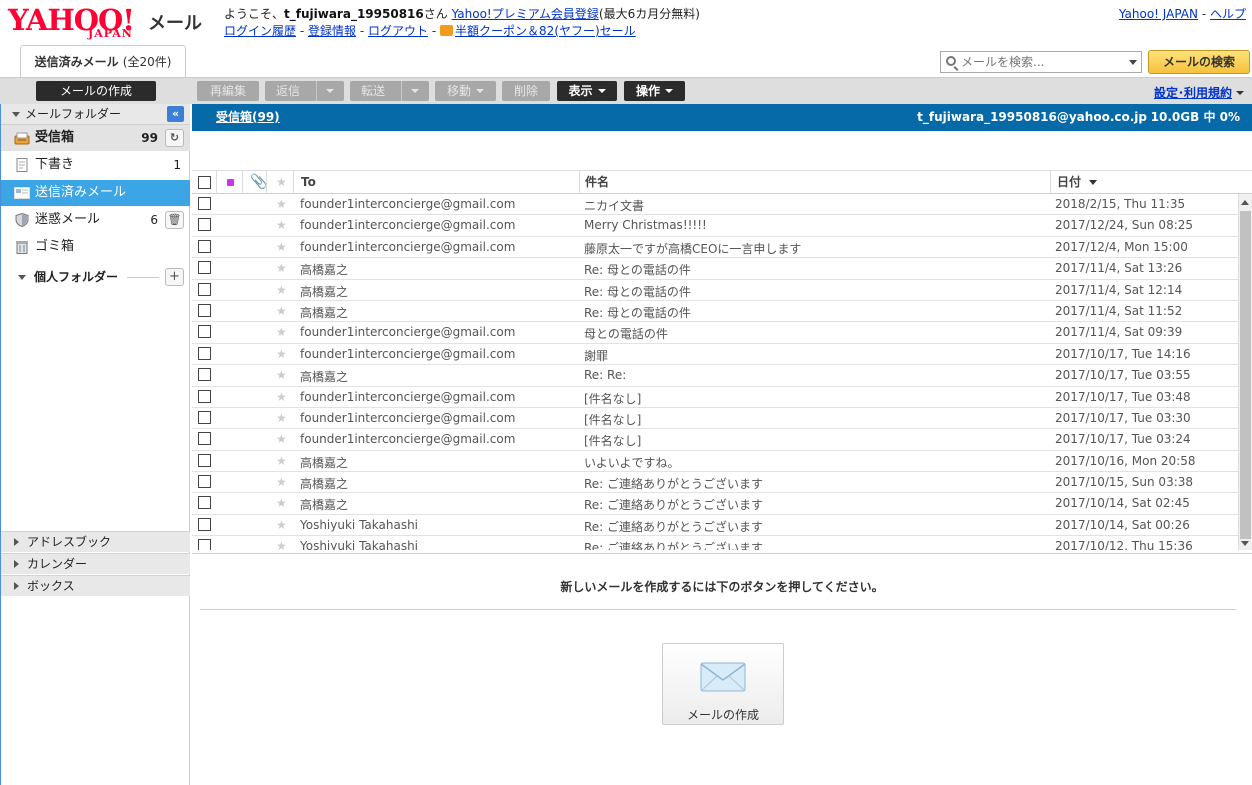 The width and height of the screenshot is (1252, 785). Describe the element at coordinates (105, 23) in the screenshot. I see `yahoo-mail-logo: YAHOO! JAPAN メール` at that location.